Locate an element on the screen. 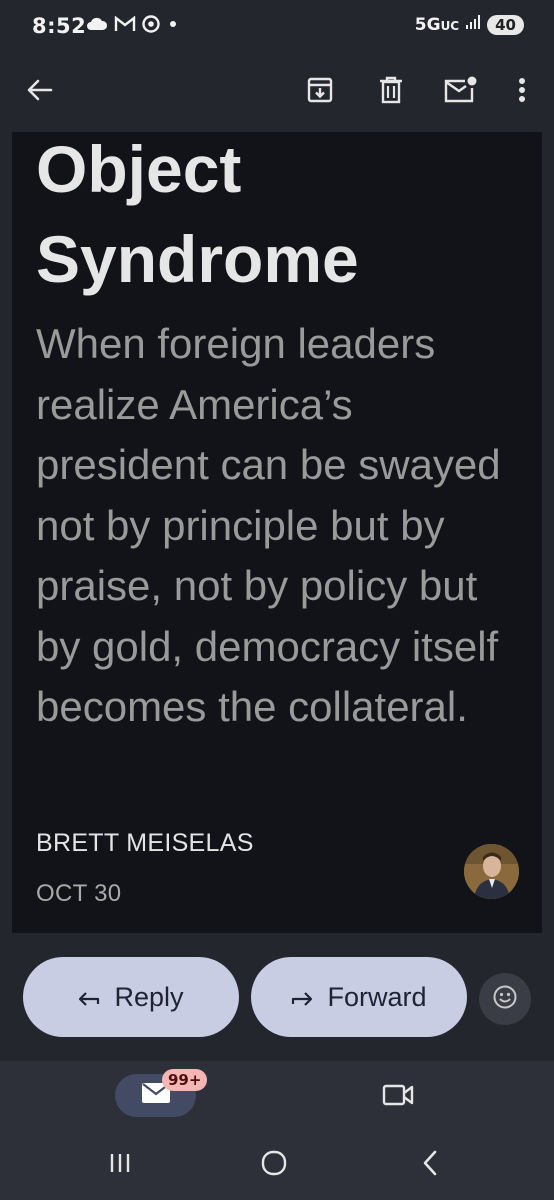 Image resolution: width=554 pixels, height=1200 pixels. forward-button: Forward is located at coordinates (359, 997).